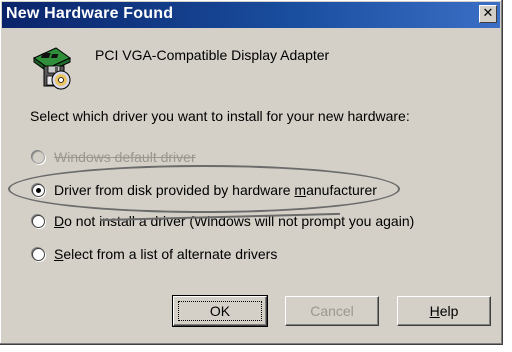 This screenshot has height=352, width=512. Describe the element at coordinates (166, 254) in the screenshot. I see `option-label: Select from a list of alternate drivers` at that location.